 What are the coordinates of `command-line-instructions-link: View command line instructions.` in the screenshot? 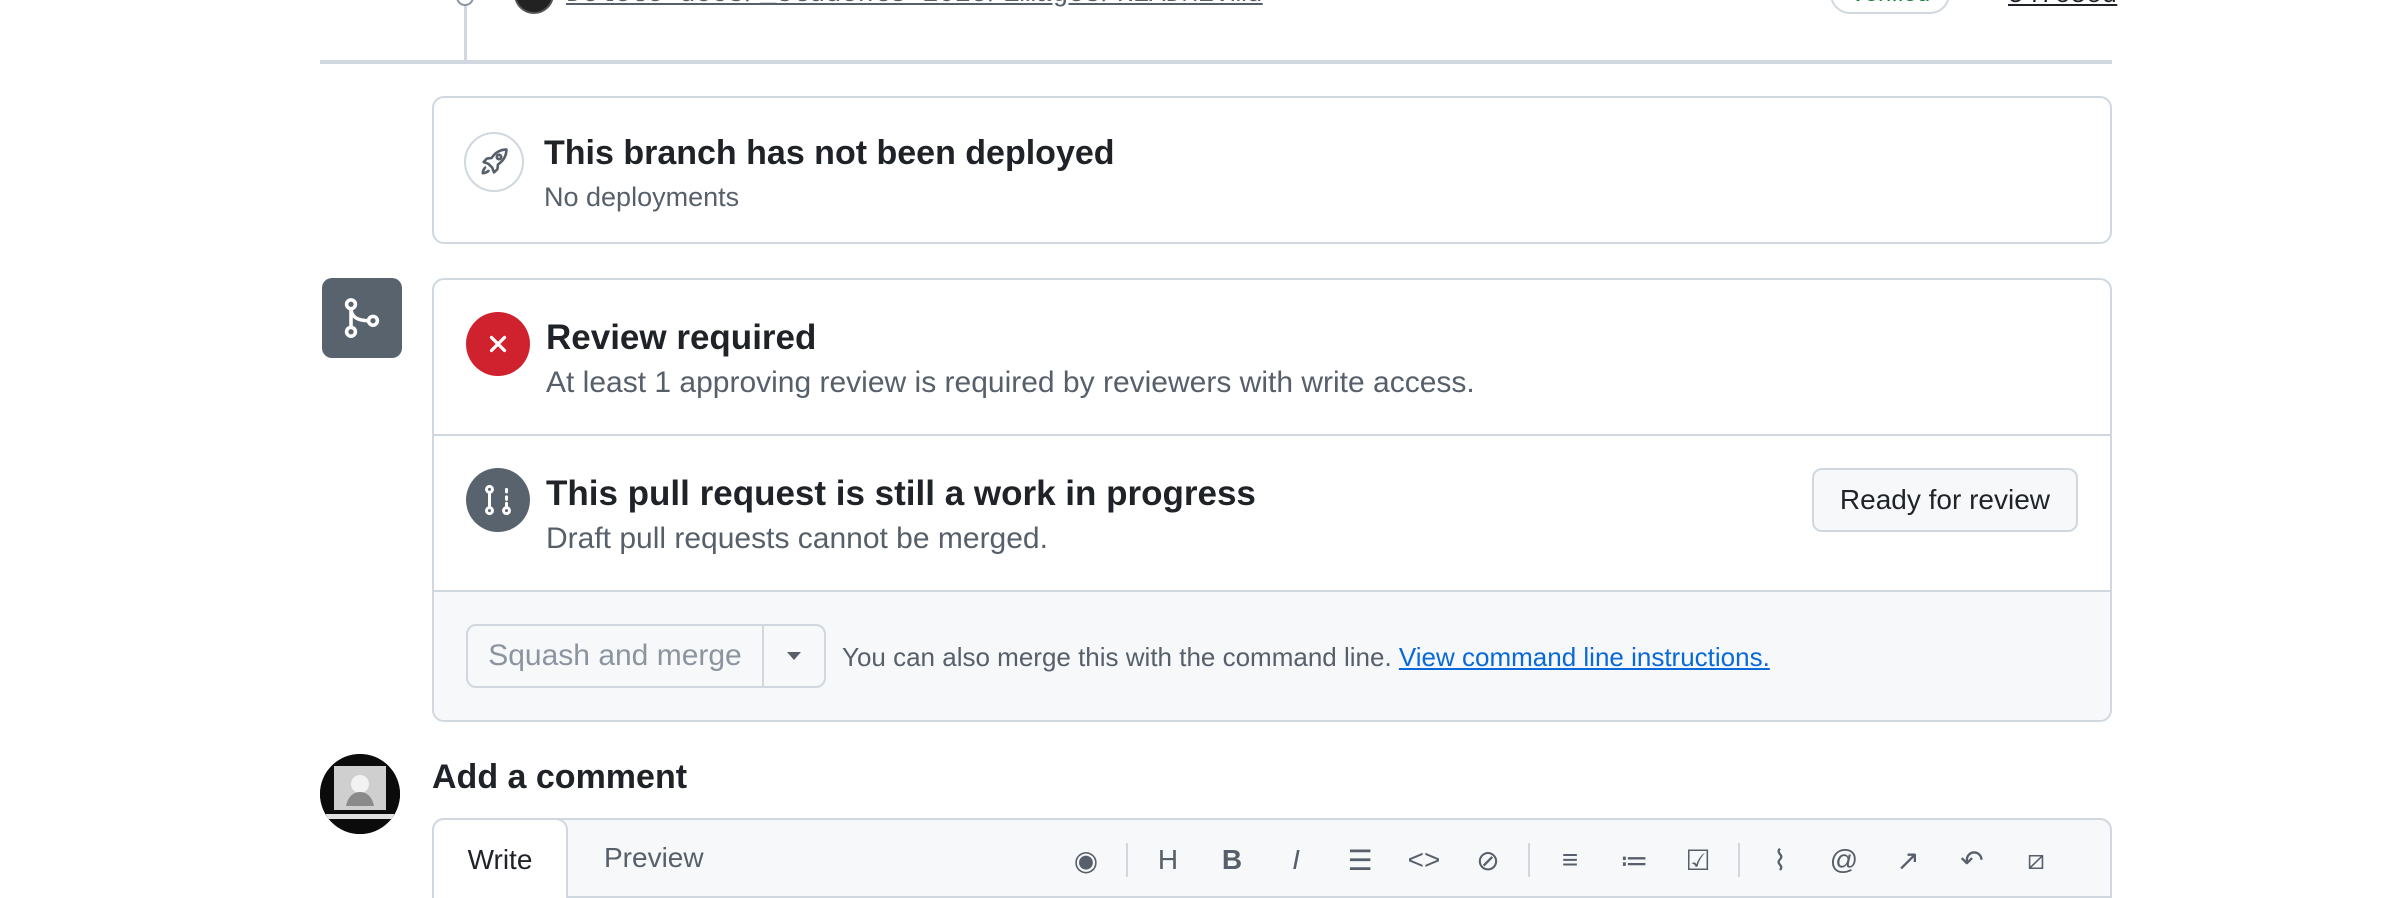 It's located at (1584, 657).